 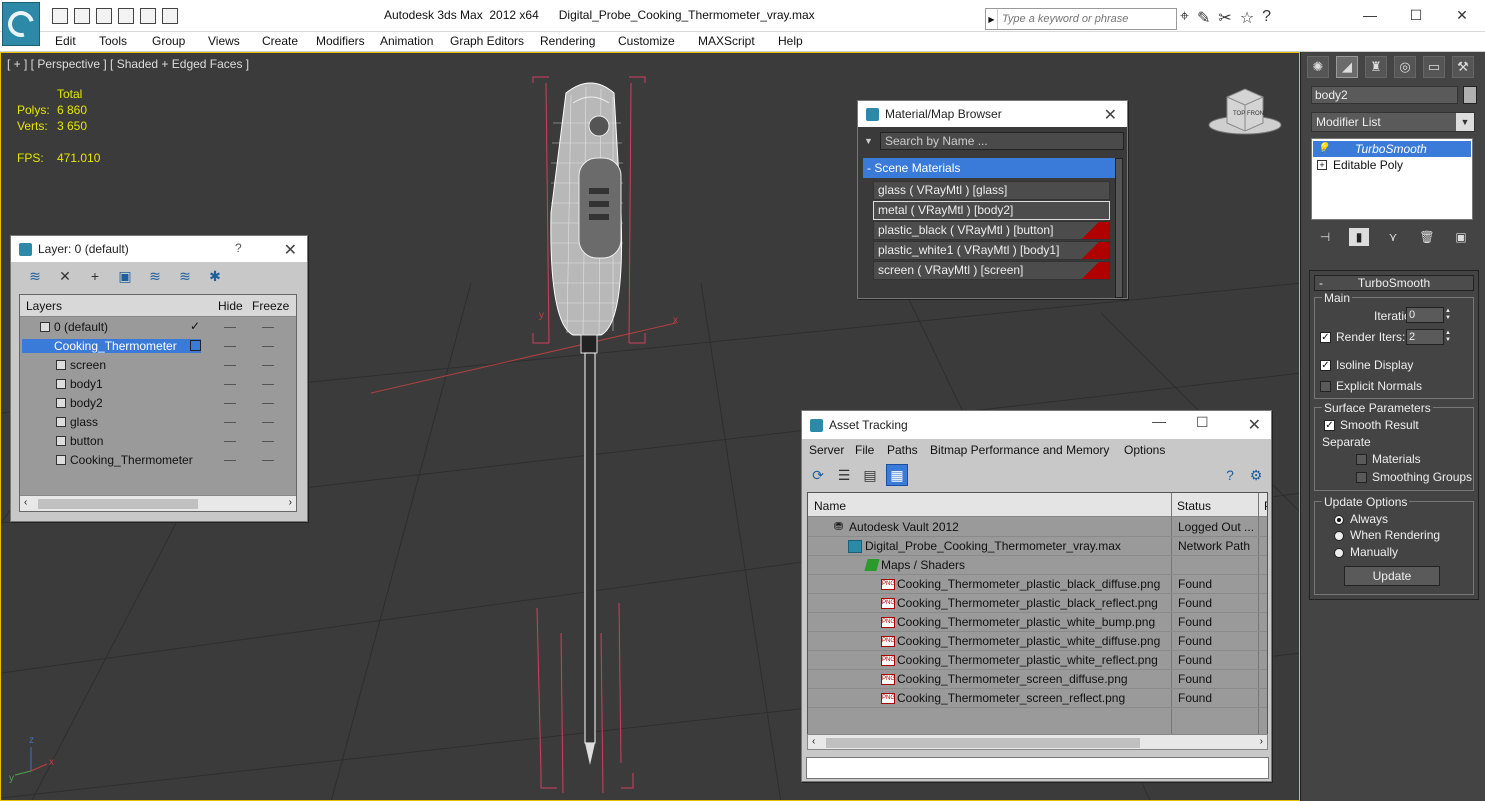 What do you see at coordinates (818, 475) in the screenshot?
I see `refresh-icon: ⟳` at bounding box center [818, 475].